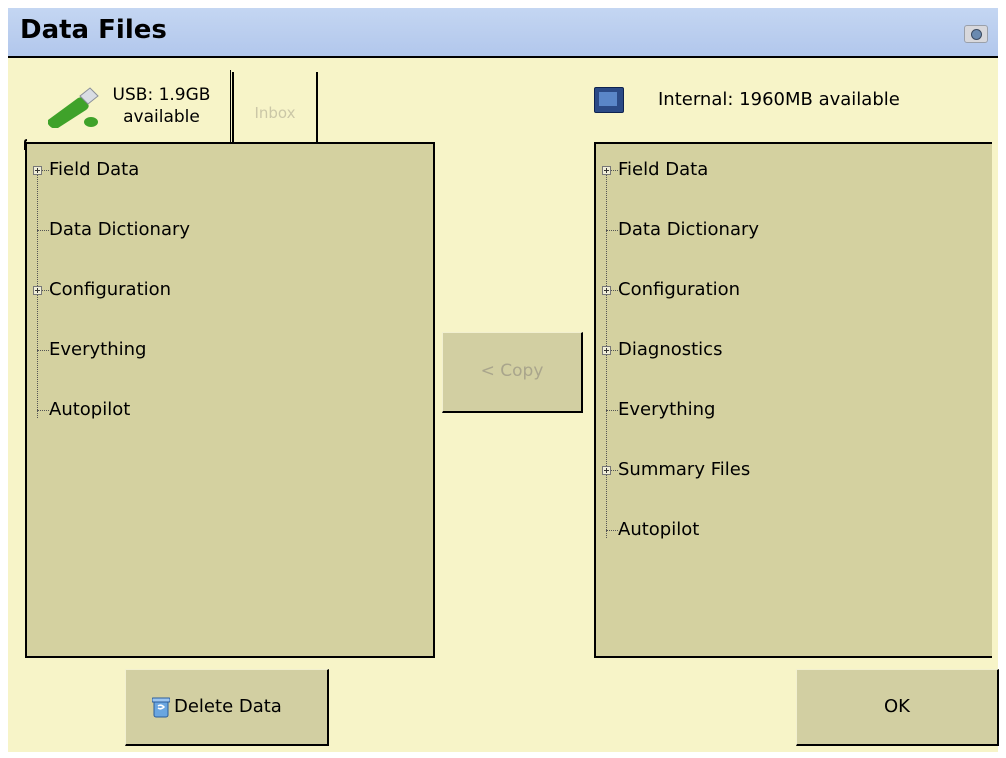 This screenshot has width=1006, height=758. I want to click on page-title: Data Files, so click(93, 30).